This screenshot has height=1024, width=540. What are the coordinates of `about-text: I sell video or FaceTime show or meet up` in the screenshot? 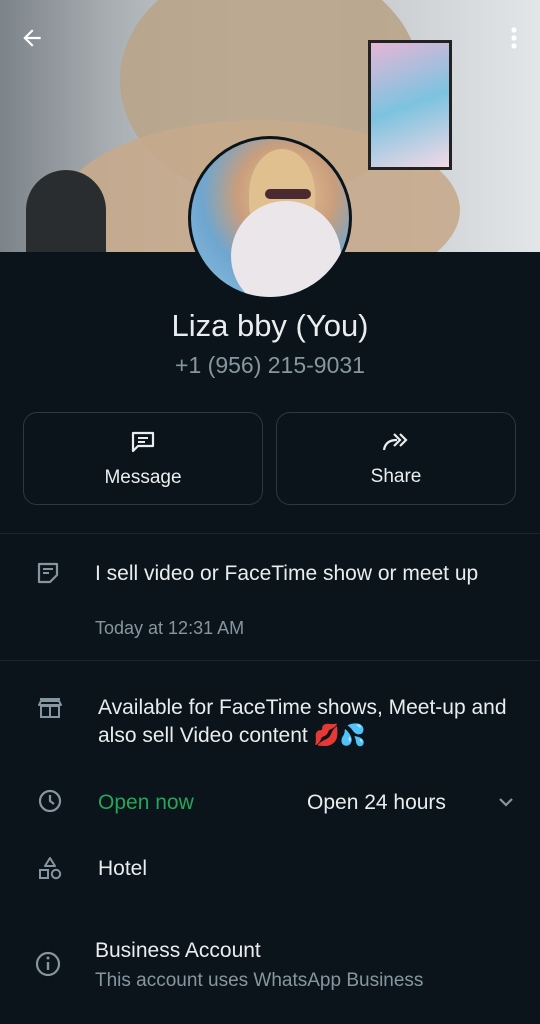 It's located at (305, 574).